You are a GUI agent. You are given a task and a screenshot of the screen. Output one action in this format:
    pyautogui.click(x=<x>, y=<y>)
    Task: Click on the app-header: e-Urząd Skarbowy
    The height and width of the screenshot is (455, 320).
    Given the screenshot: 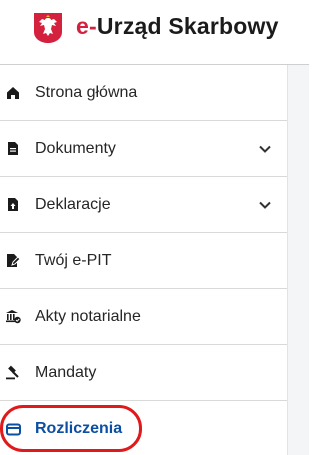 What is the action you would take?
    pyautogui.click(x=154, y=32)
    